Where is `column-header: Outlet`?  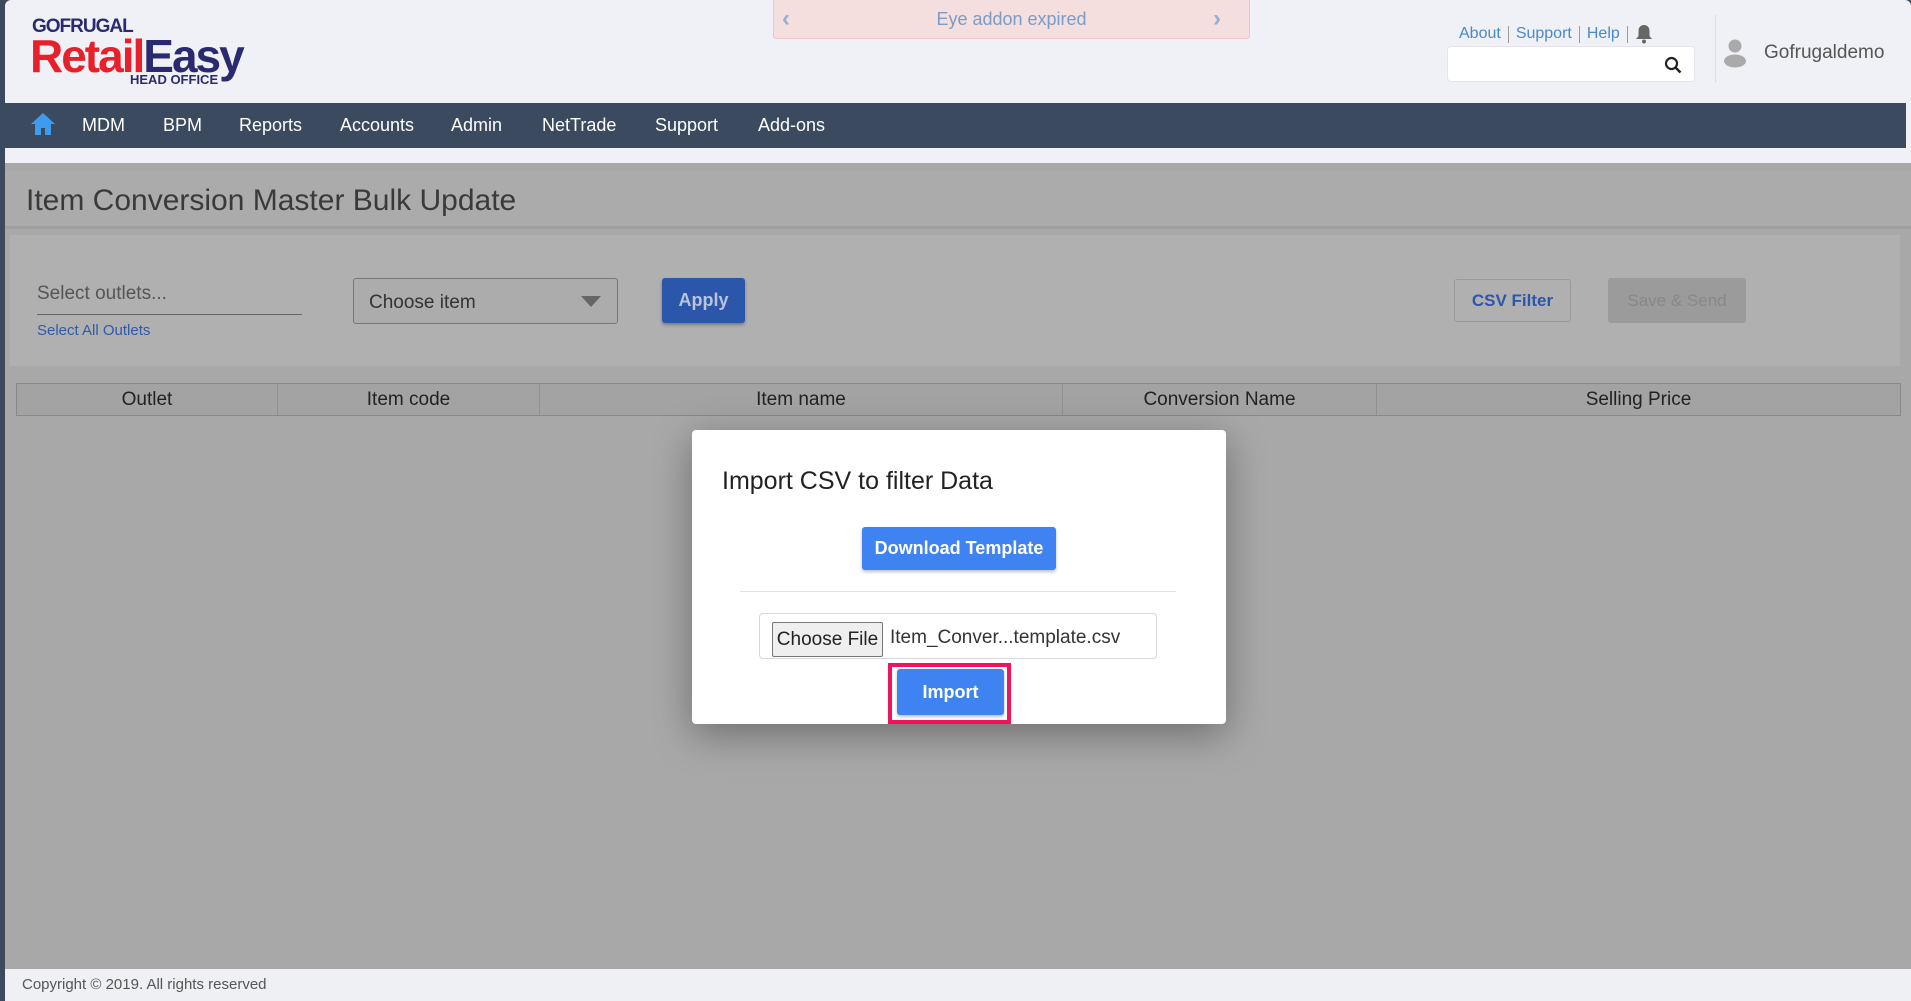 column-header: Outlet is located at coordinates (147, 399).